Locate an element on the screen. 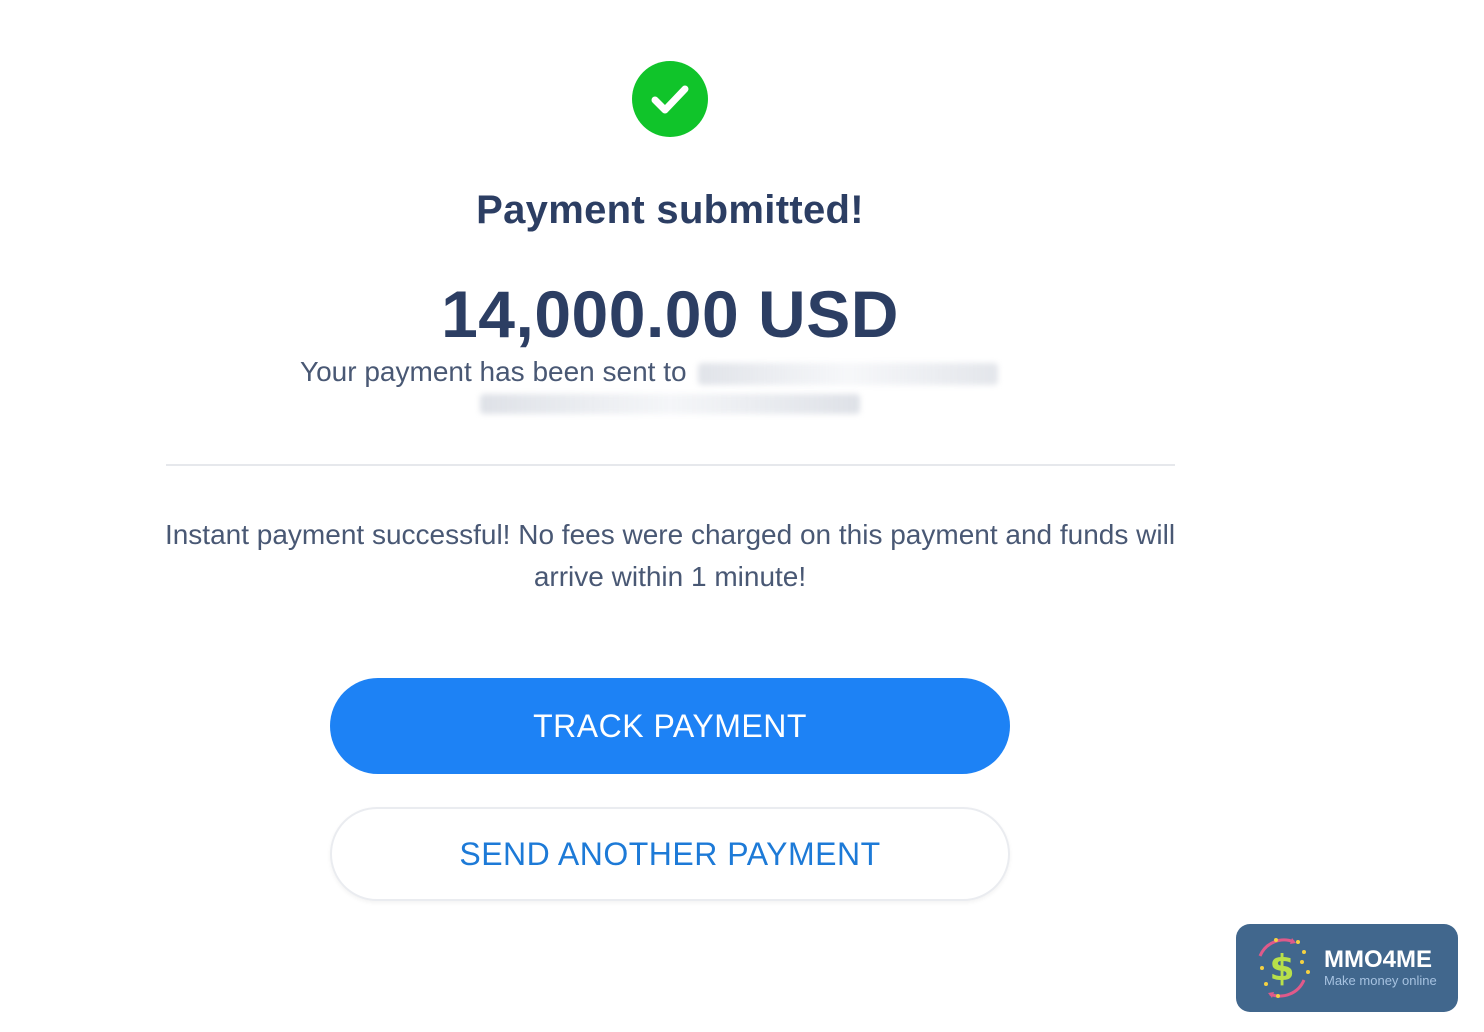  checkmark-icon is located at coordinates (670, 99).